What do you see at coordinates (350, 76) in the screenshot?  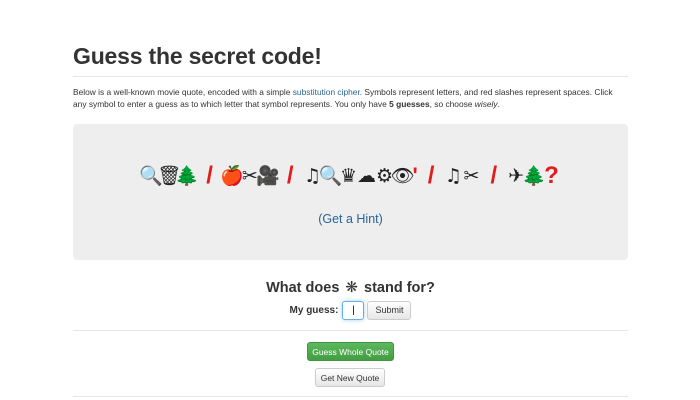 I see `title-divider` at bounding box center [350, 76].